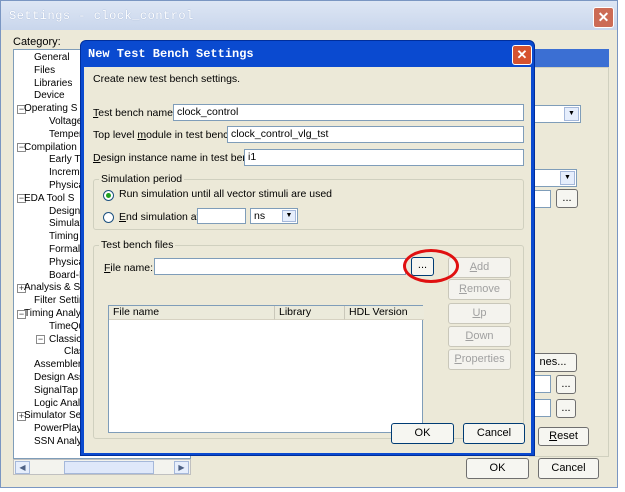 The height and width of the screenshot is (492, 625). Describe the element at coordinates (479, 313) in the screenshot. I see `up-button: Up` at that location.